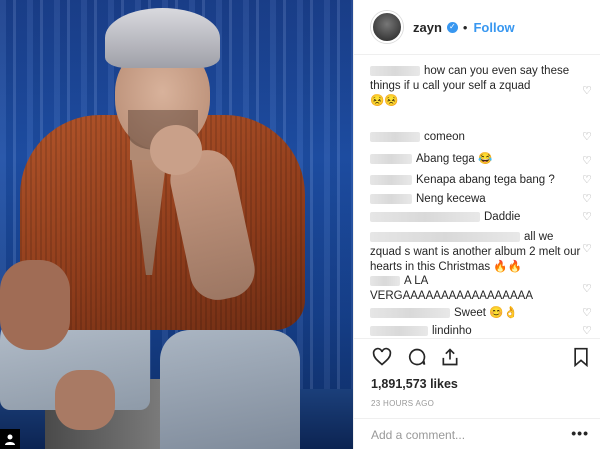  Describe the element at coordinates (417, 358) in the screenshot. I see `comment-icon` at that location.